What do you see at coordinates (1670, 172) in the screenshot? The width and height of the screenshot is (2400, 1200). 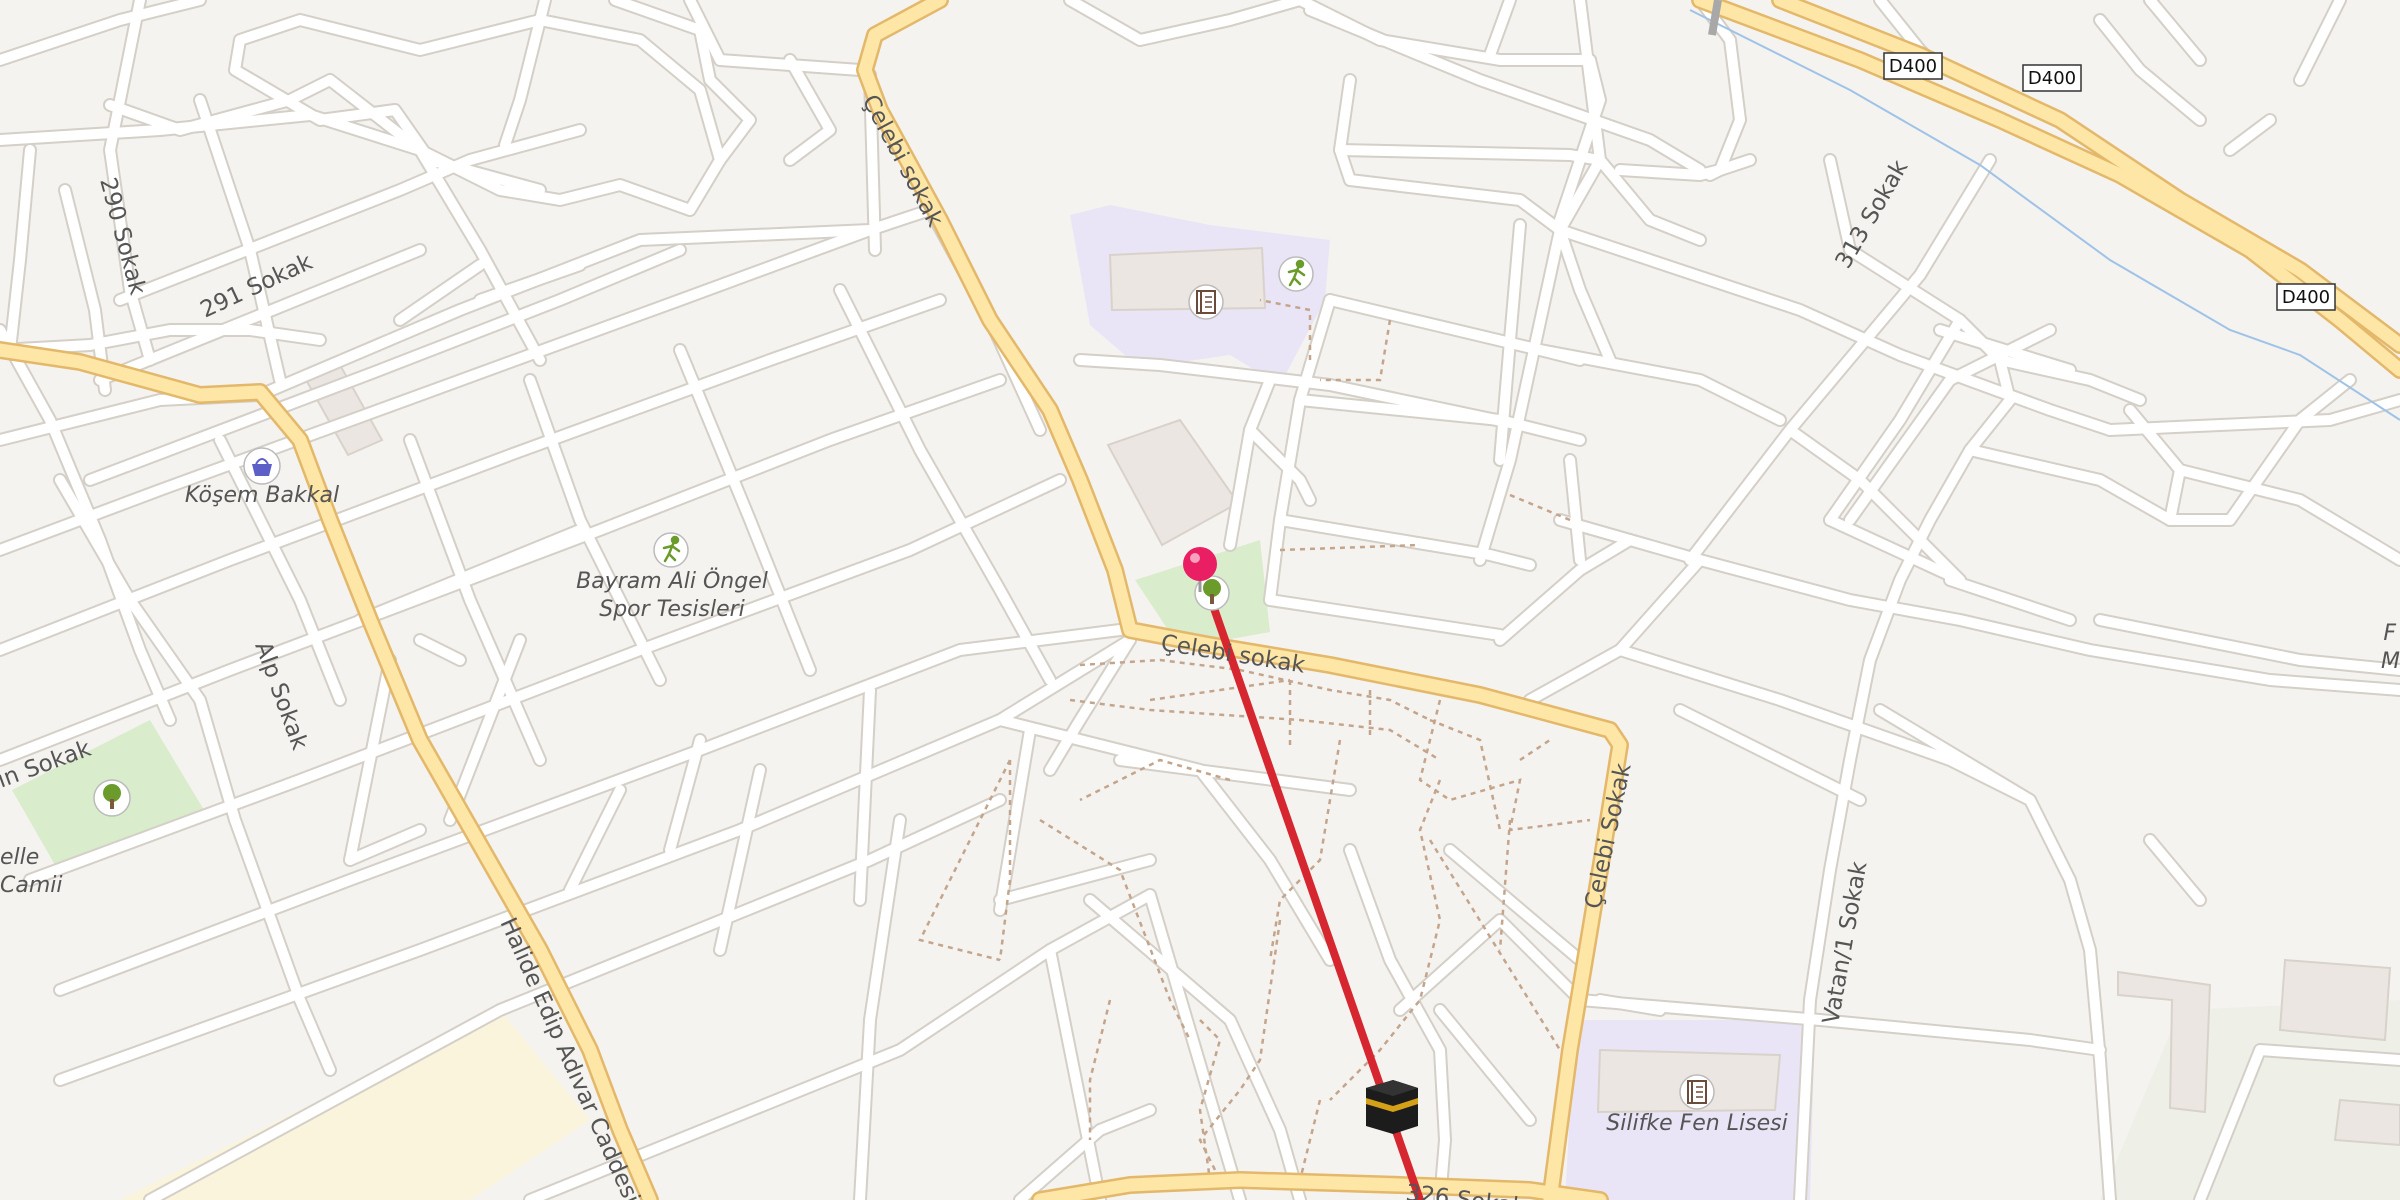 I see `minor-road` at bounding box center [1670, 172].